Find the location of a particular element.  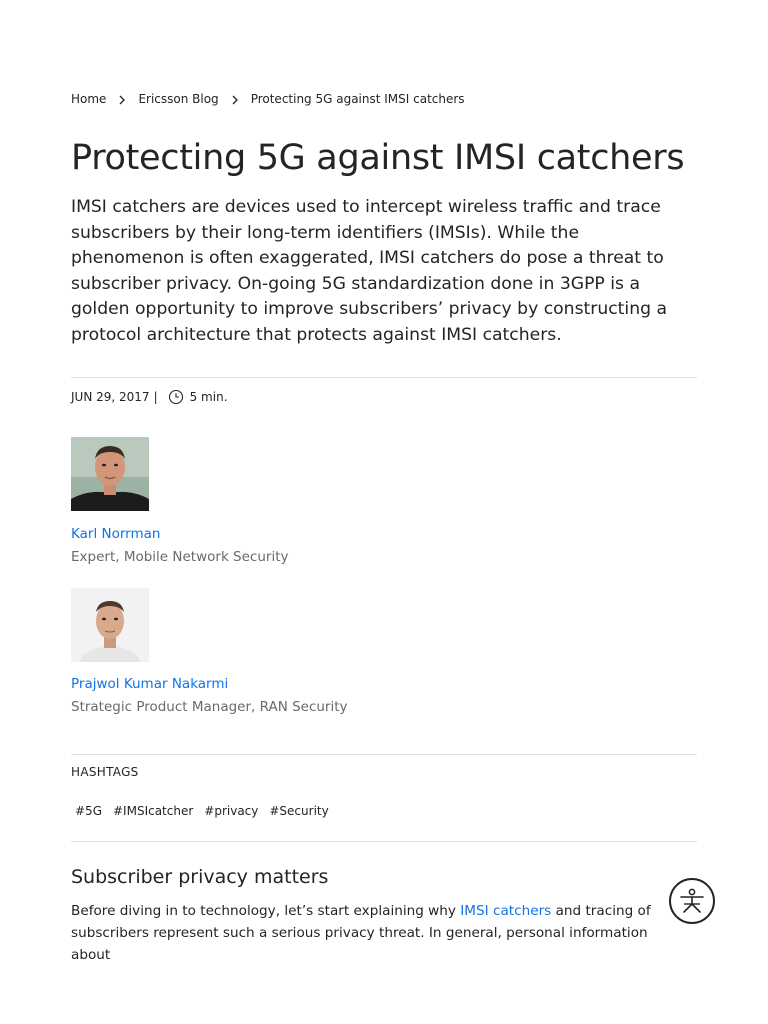

hashtag-imsicatcher: #IMSIcatcher is located at coordinates (153, 811).